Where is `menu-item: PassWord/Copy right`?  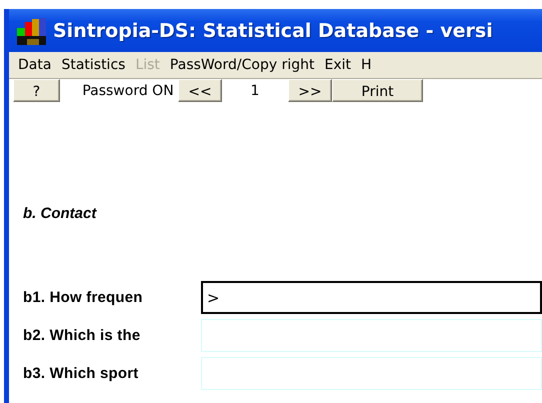 menu-item: PassWord/Copy right is located at coordinates (242, 65).